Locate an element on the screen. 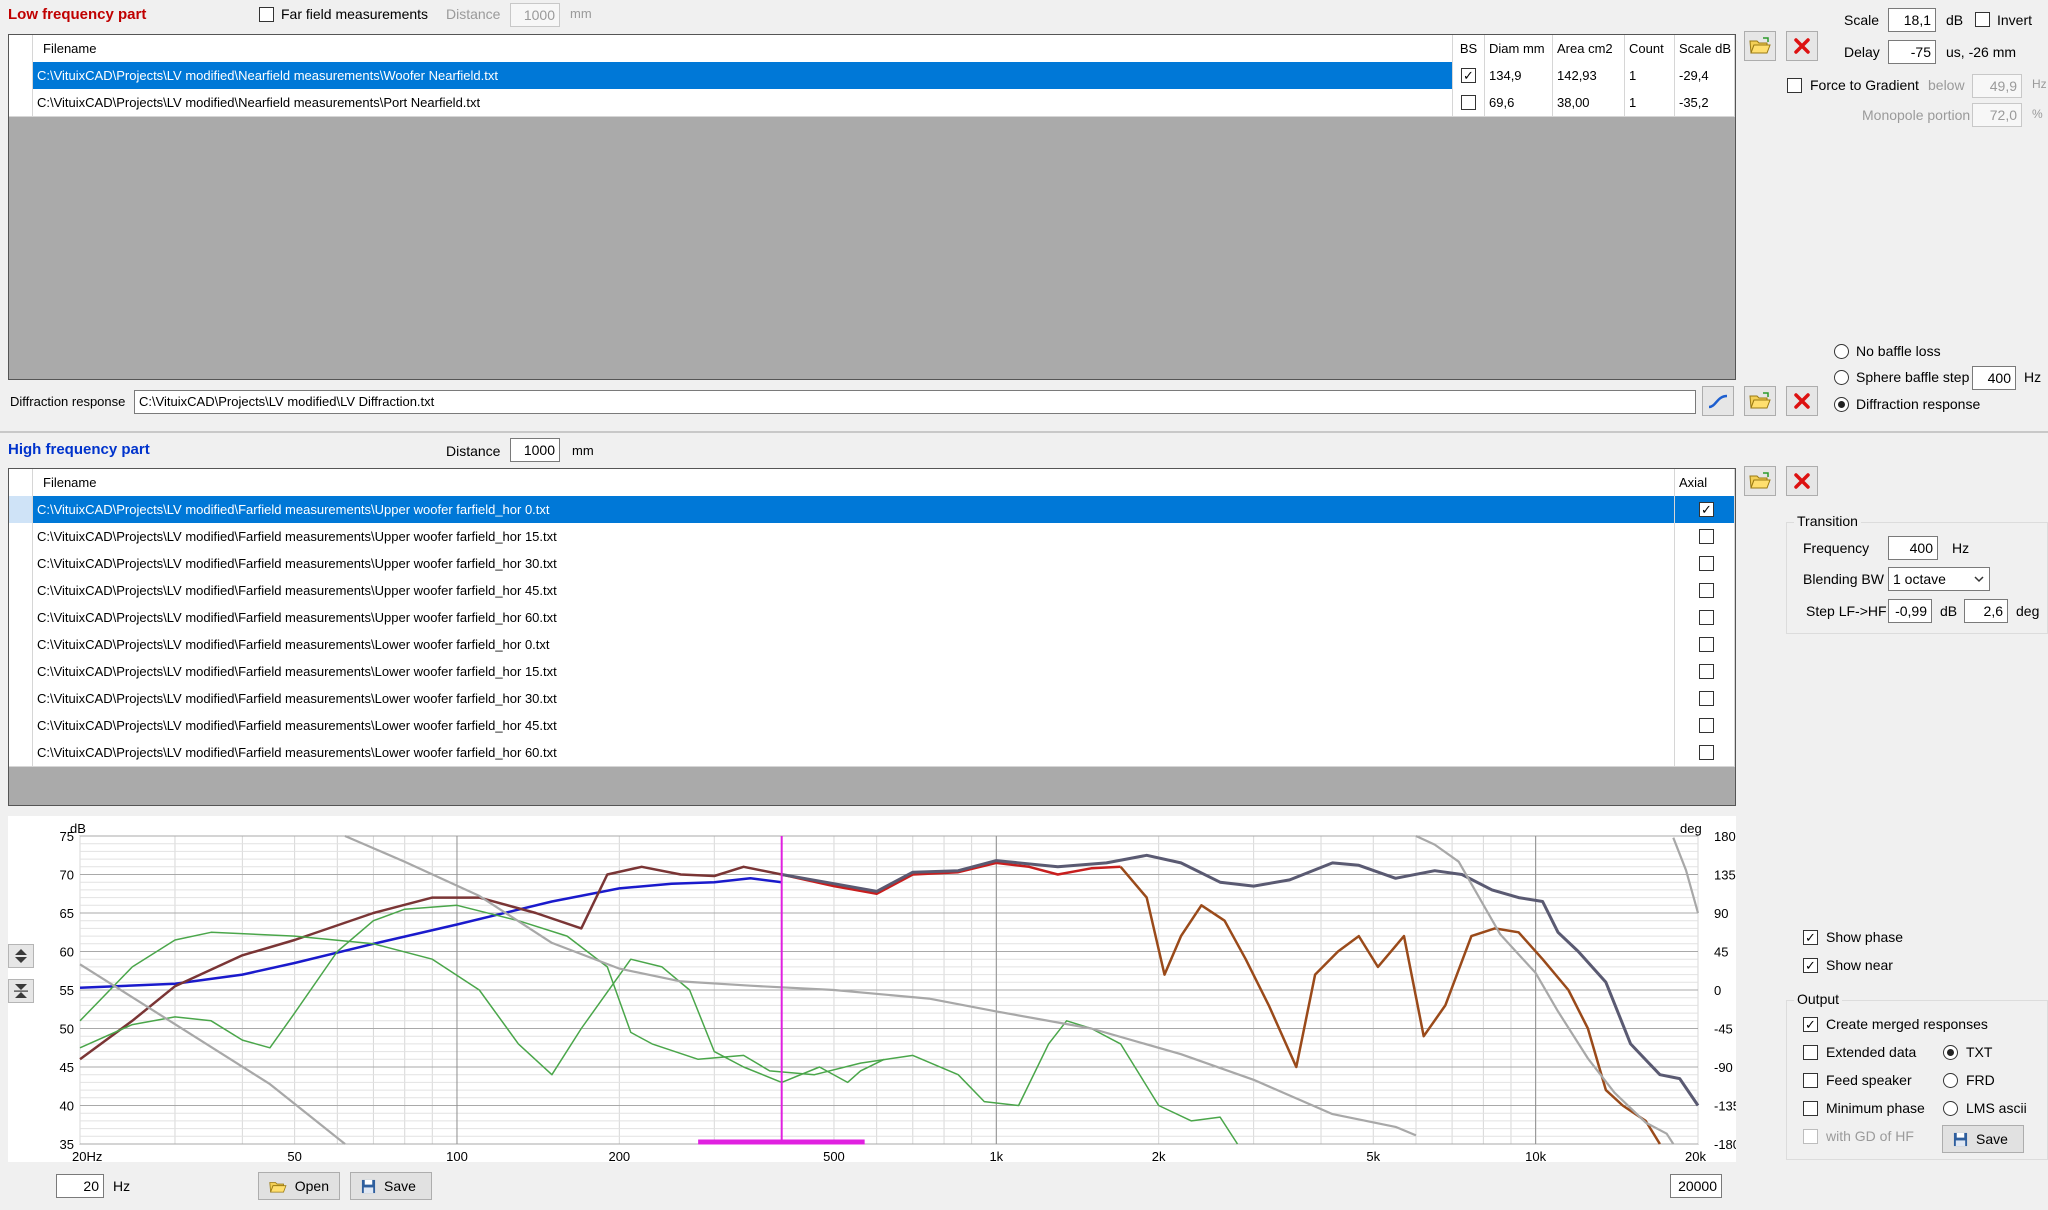 Image resolution: width=2048 pixels, height=1210 pixels. format-lms-radio is located at coordinates (1950, 1108).